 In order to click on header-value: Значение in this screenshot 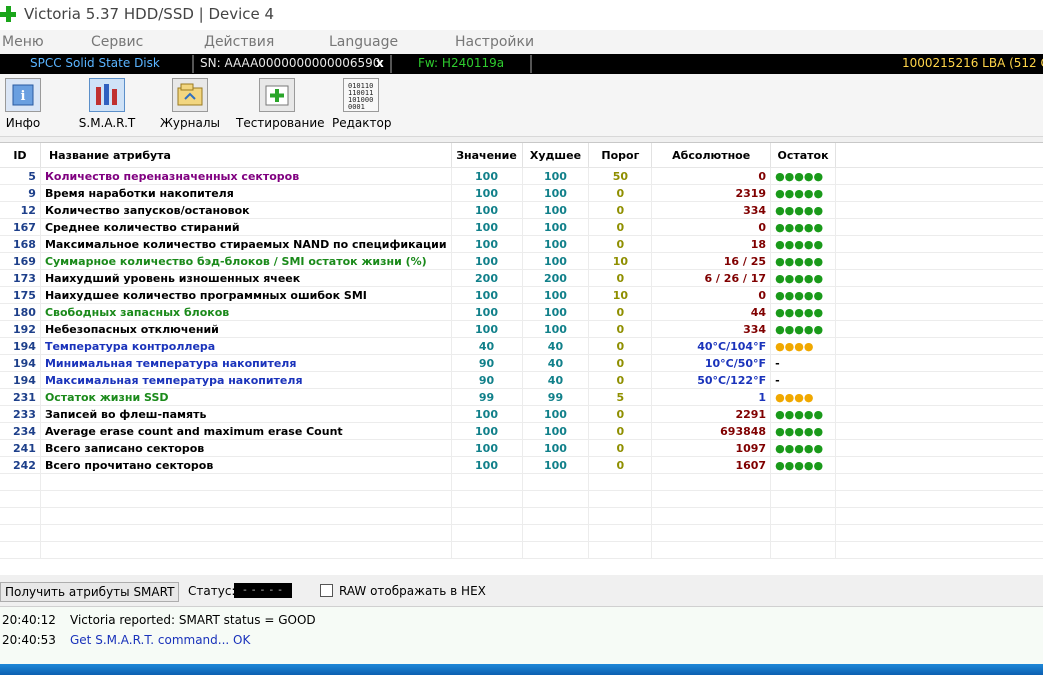, I will do `click(487, 155)`.